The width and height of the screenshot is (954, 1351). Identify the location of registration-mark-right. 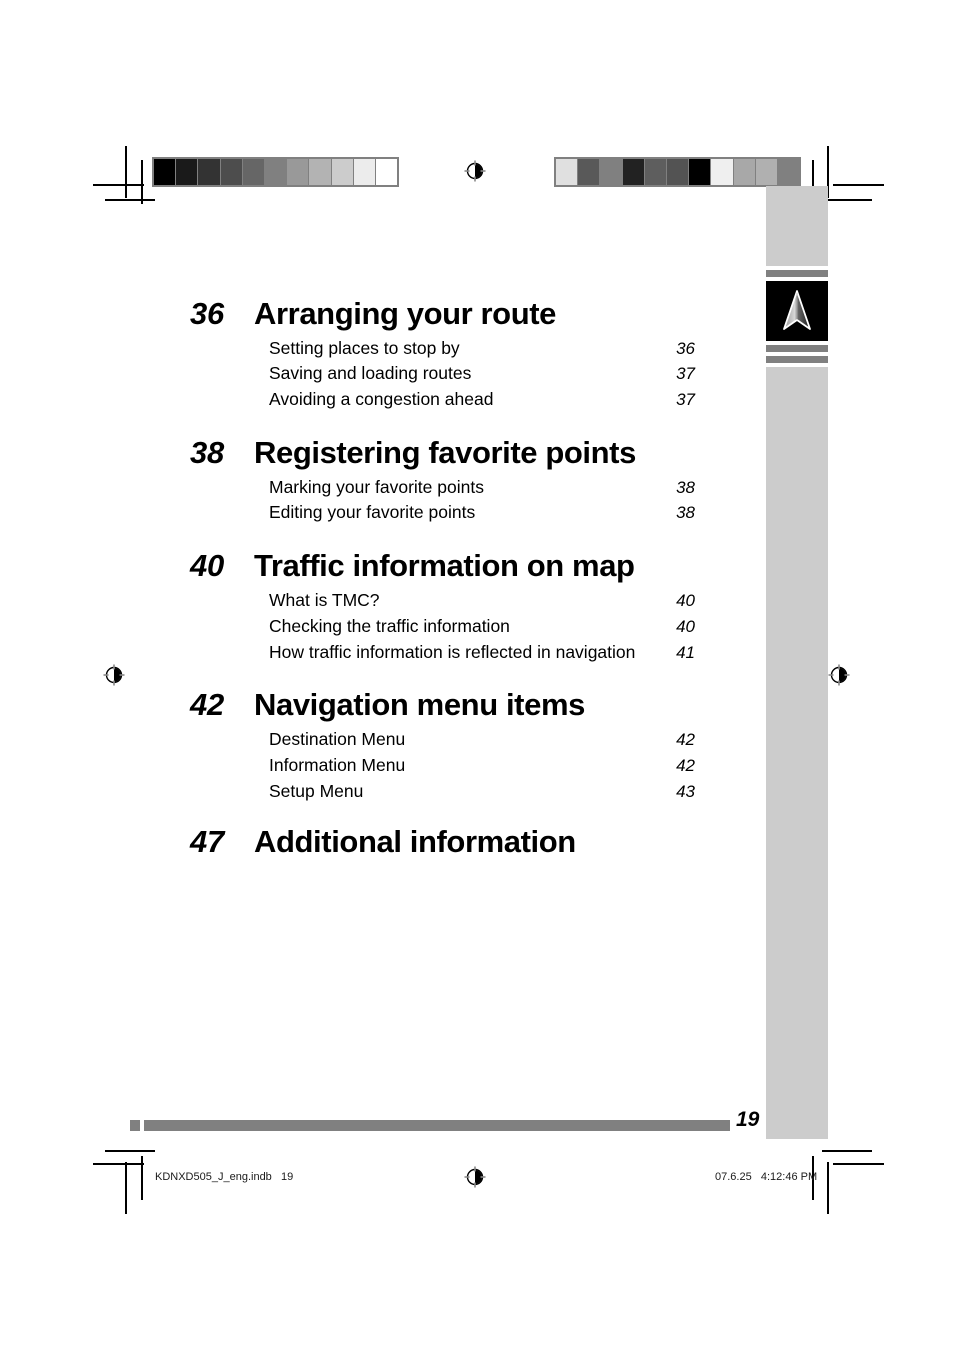
(839, 675).